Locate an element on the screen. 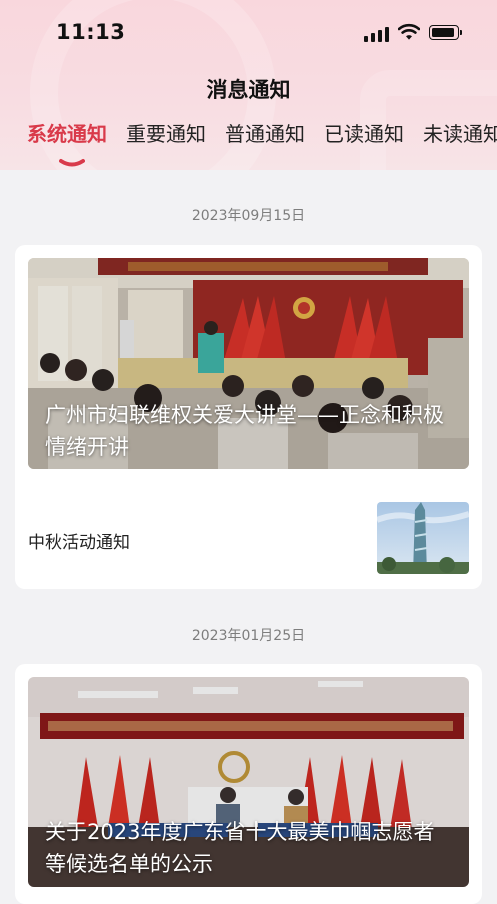  featured-notice-title: 关于2023年度广东省十大最美巾帼志愿者等候选名单的公示 is located at coordinates (240, 848).